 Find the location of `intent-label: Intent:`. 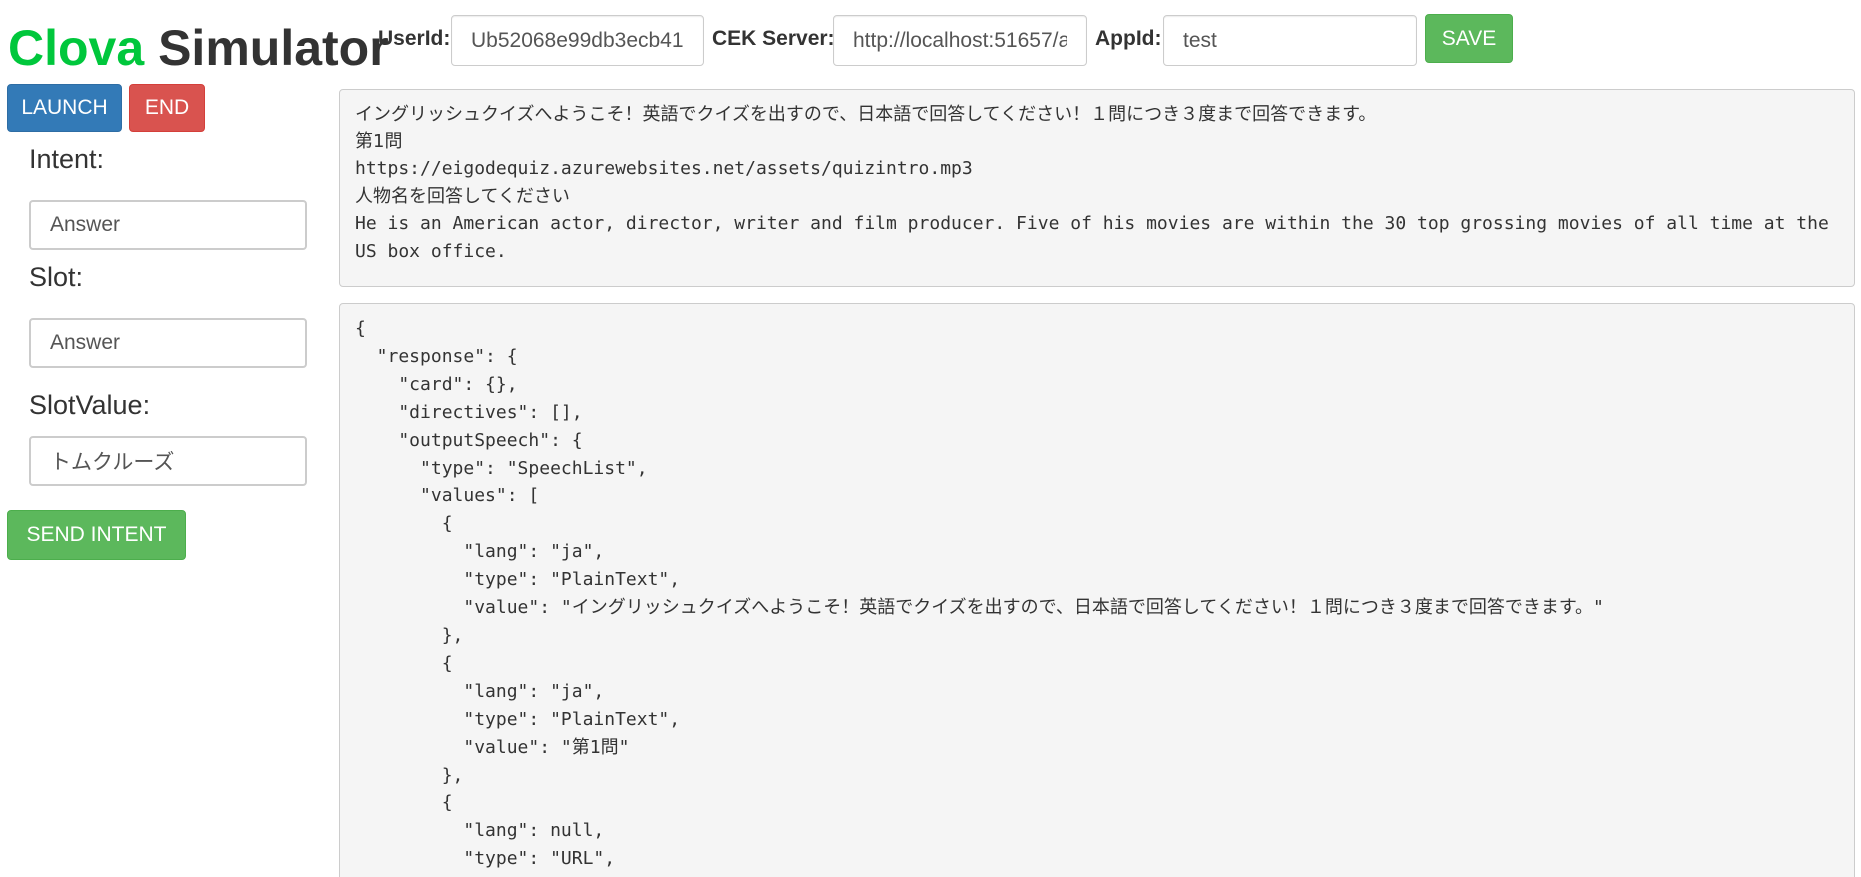

intent-label: Intent: is located at coordinates (67, 159).